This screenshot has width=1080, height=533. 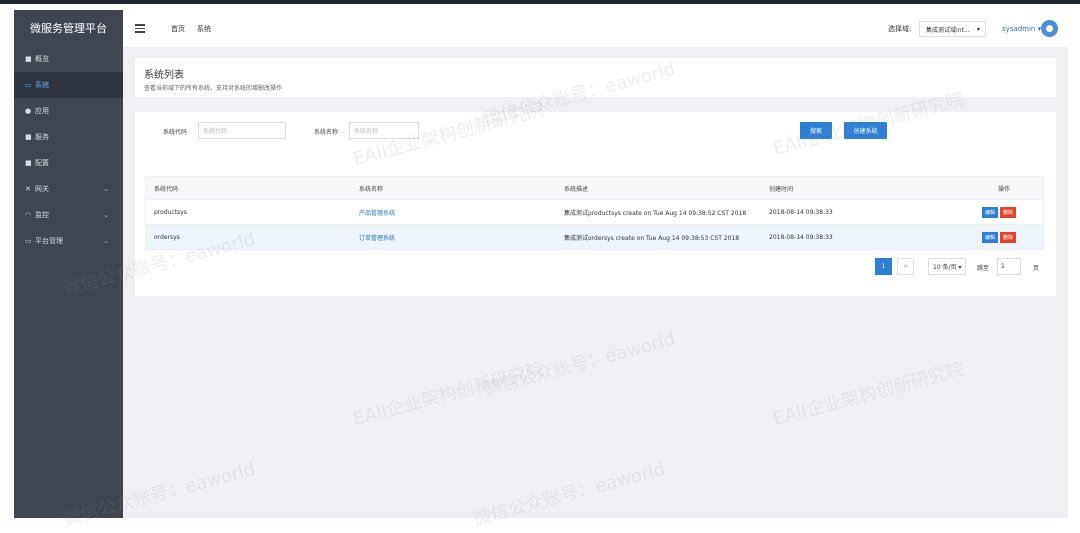 What do you see at coordinates (178, 29) in the screenshot?
I see `breadcrumb-home: 首页` at bounding box center [178, 29].